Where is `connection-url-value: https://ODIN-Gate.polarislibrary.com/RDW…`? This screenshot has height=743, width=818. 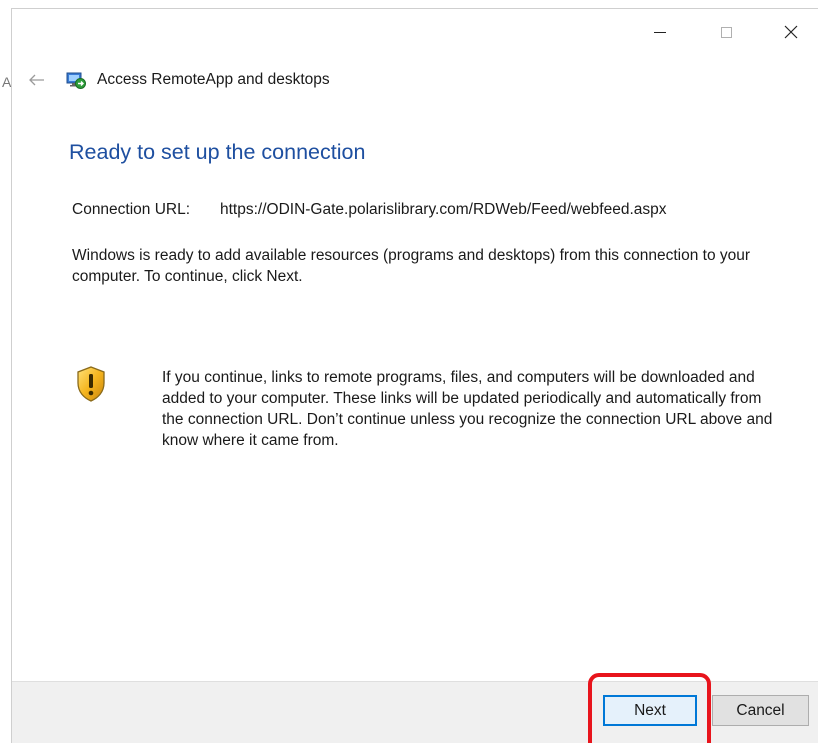 connection-url-value: https://ODIN-Gate.polarislibrary.com/RDW… is located at coordinates (443, 209).